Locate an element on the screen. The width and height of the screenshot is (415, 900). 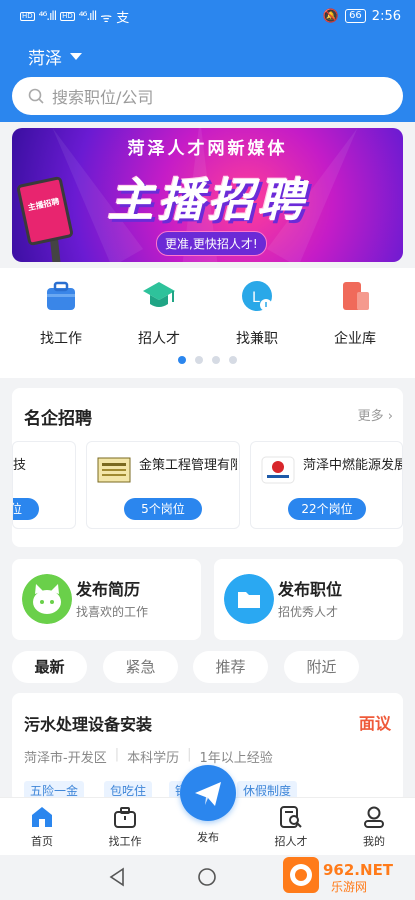
tab-home: 首页 is located at coordinates (42, 826).